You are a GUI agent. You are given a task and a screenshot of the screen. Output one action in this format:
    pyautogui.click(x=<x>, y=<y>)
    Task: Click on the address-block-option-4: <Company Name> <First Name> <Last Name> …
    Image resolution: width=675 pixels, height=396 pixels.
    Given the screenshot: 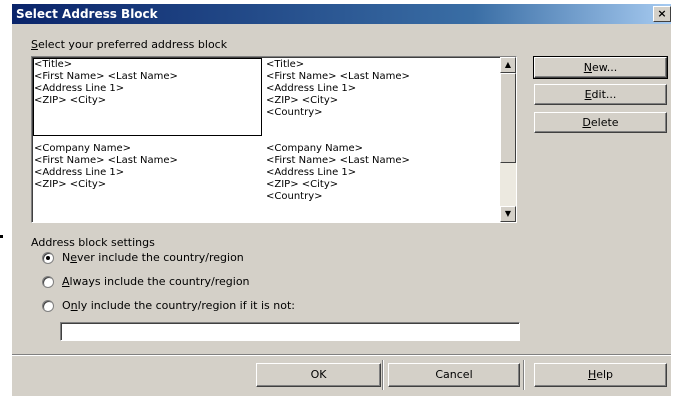 What is the action you would take?
    pyautogui.click(x=378, y=181)
    